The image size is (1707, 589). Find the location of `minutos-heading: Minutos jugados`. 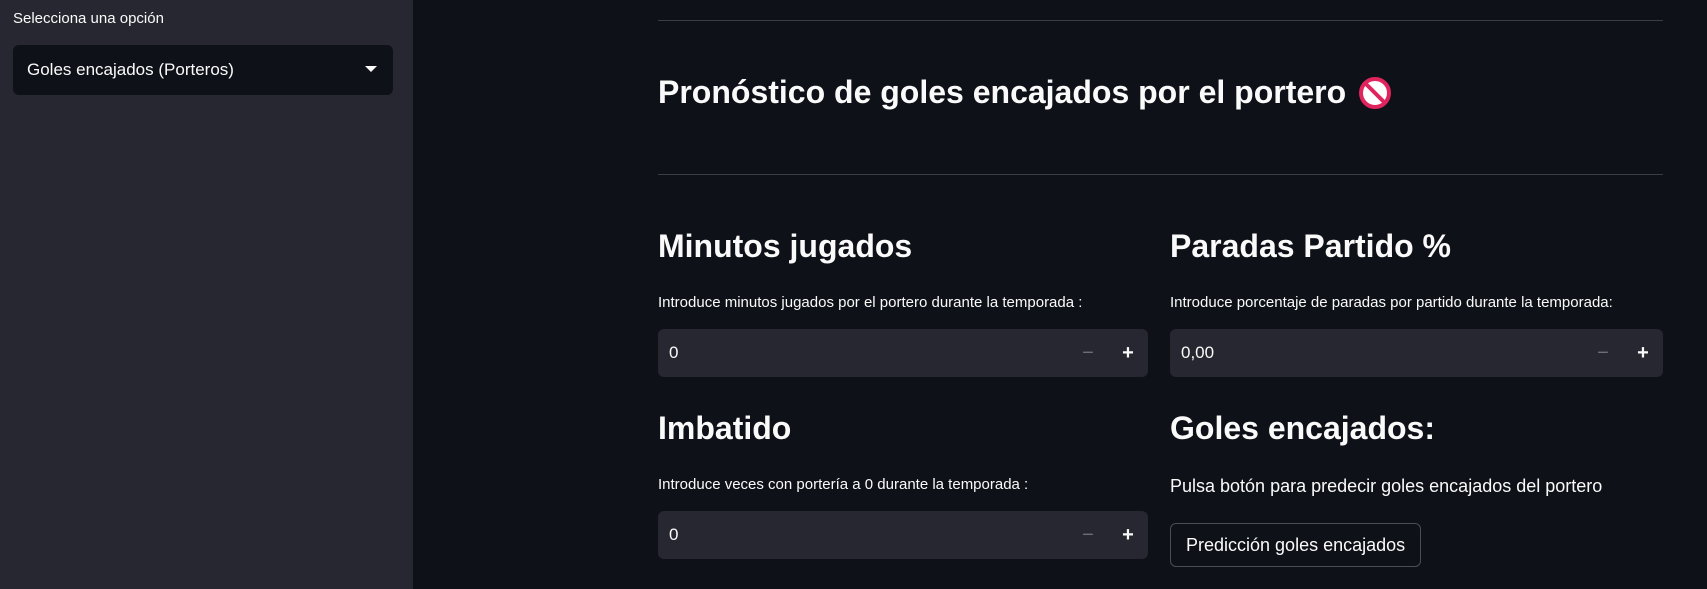

minutos-heading: Minutos jugados is located at coordinates (785, 246).